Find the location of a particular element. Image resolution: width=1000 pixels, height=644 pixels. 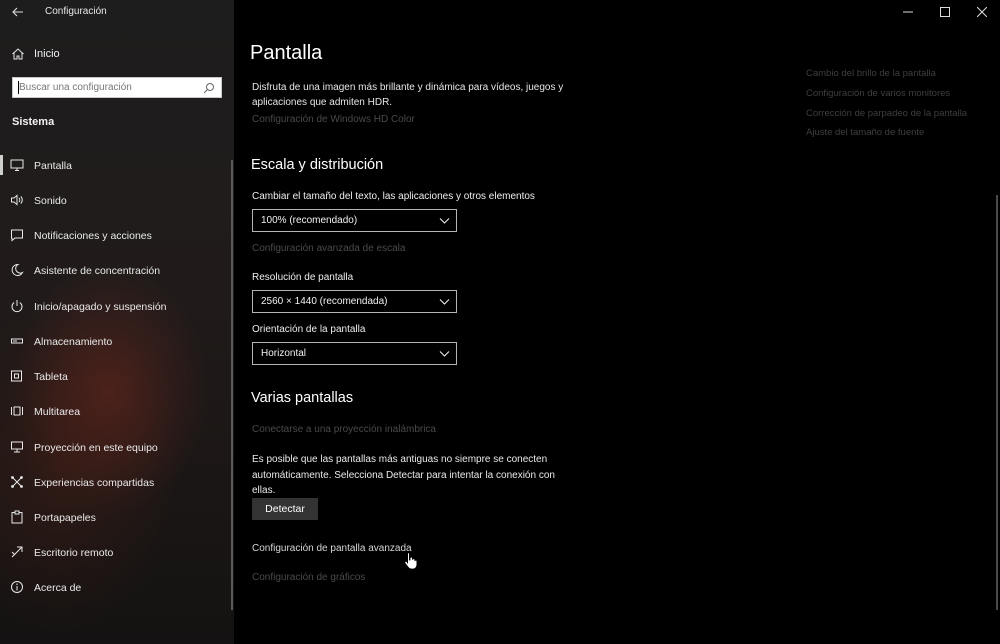

section-label: Sistema is located at coordinates (33, 122).